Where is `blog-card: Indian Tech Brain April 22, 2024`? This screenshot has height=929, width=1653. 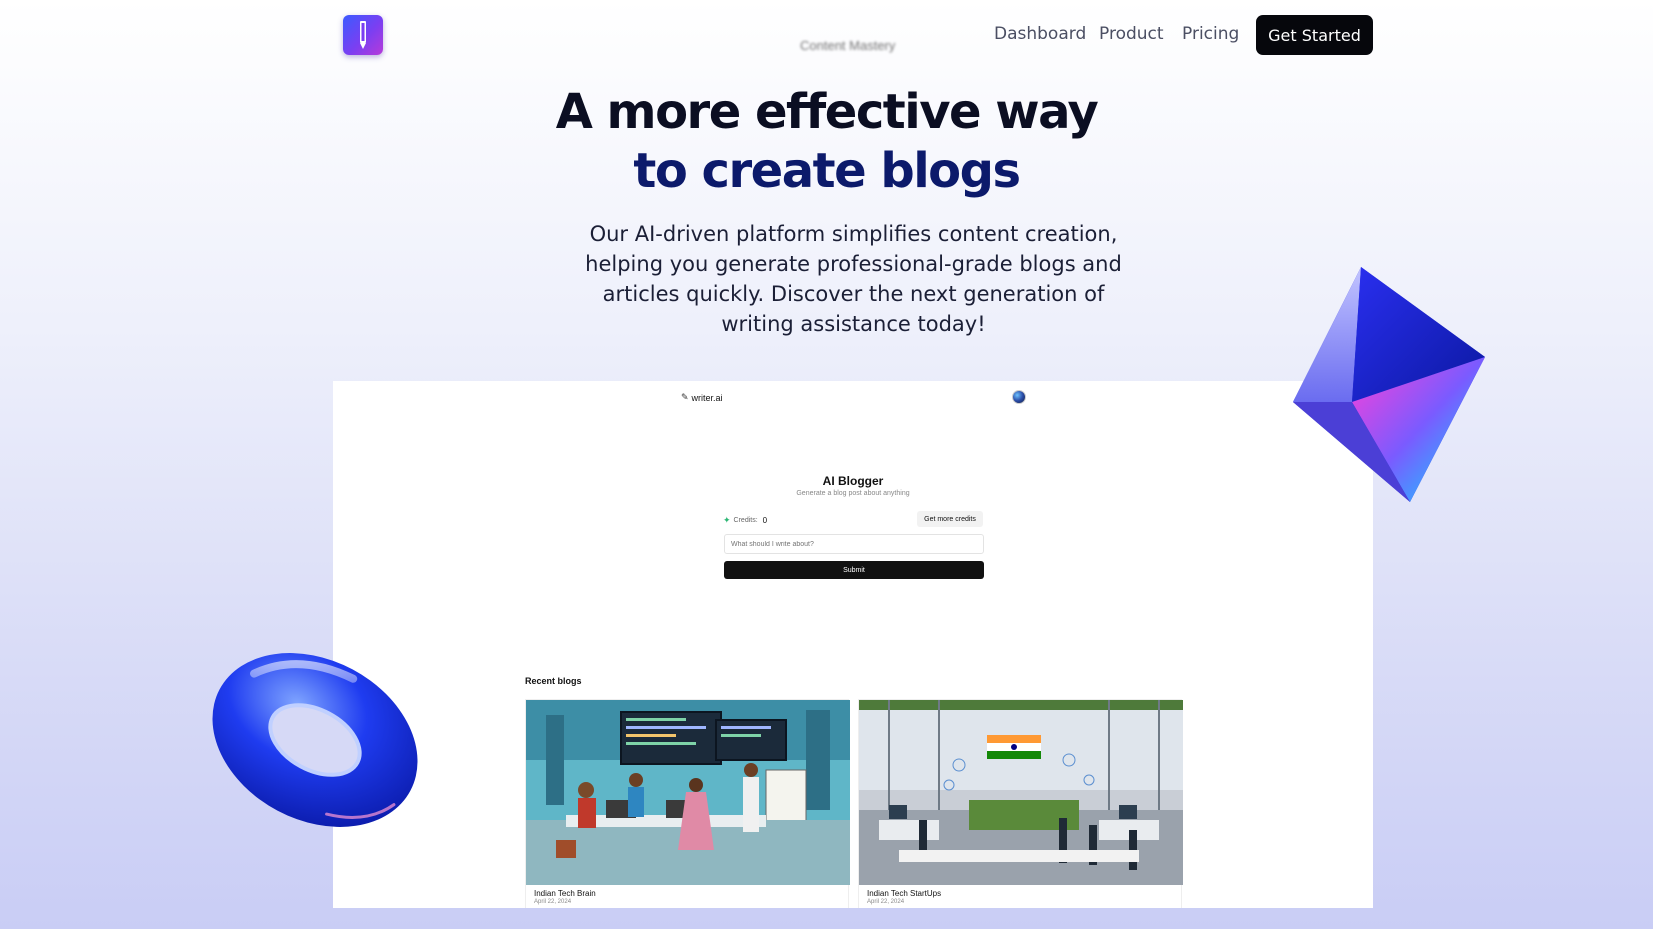
blog-card: Indian Tech Brain April 22, 2024 is located at coordinates (687, 803).